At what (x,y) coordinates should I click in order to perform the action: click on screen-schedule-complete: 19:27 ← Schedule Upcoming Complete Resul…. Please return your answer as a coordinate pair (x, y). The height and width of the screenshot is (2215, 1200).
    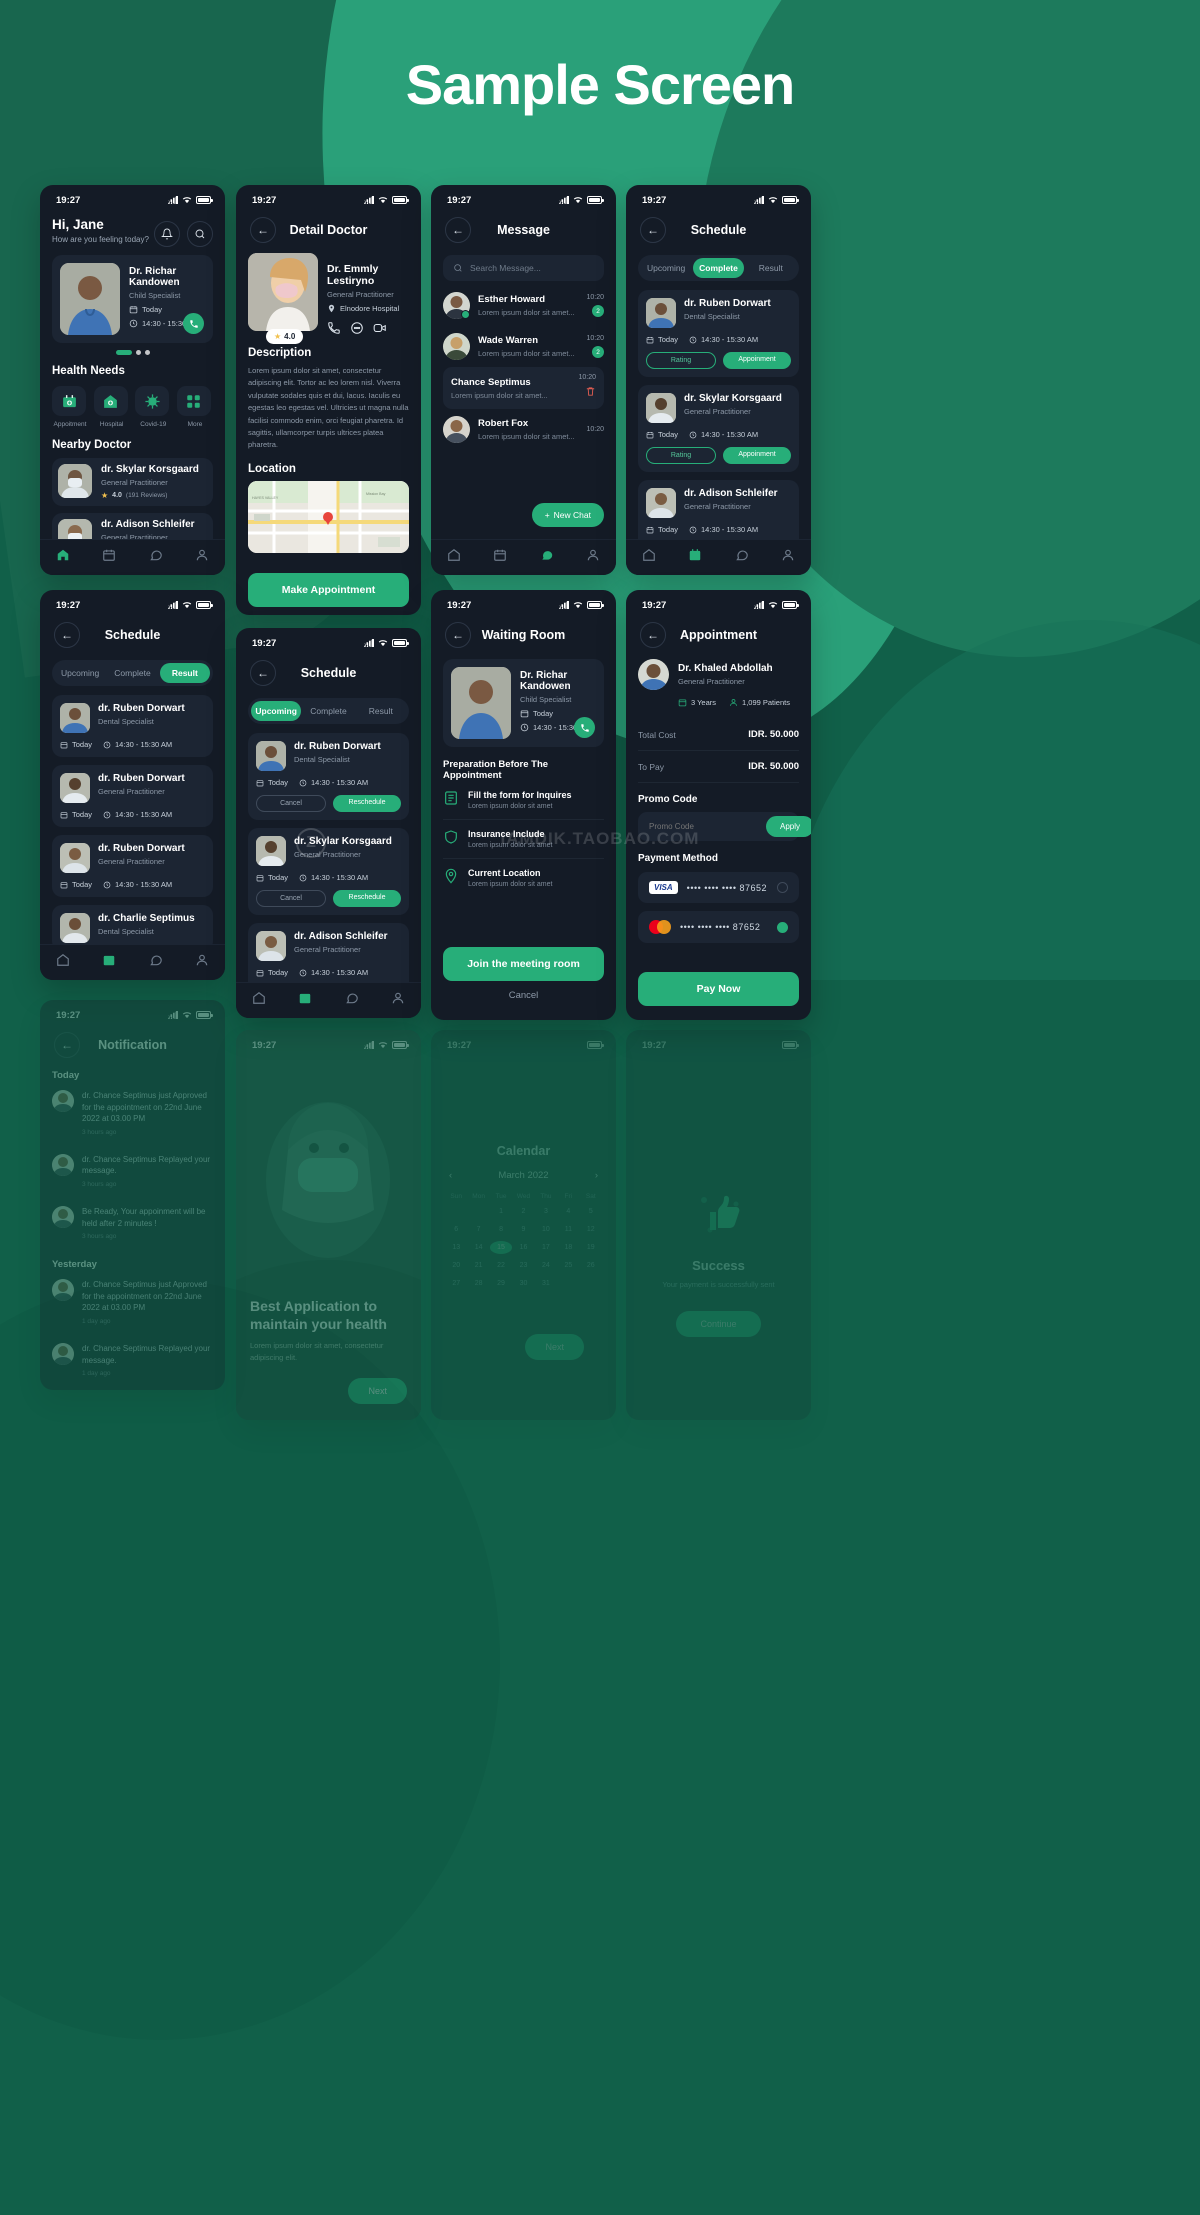
    Looking at the image, I should click on (718, 380).